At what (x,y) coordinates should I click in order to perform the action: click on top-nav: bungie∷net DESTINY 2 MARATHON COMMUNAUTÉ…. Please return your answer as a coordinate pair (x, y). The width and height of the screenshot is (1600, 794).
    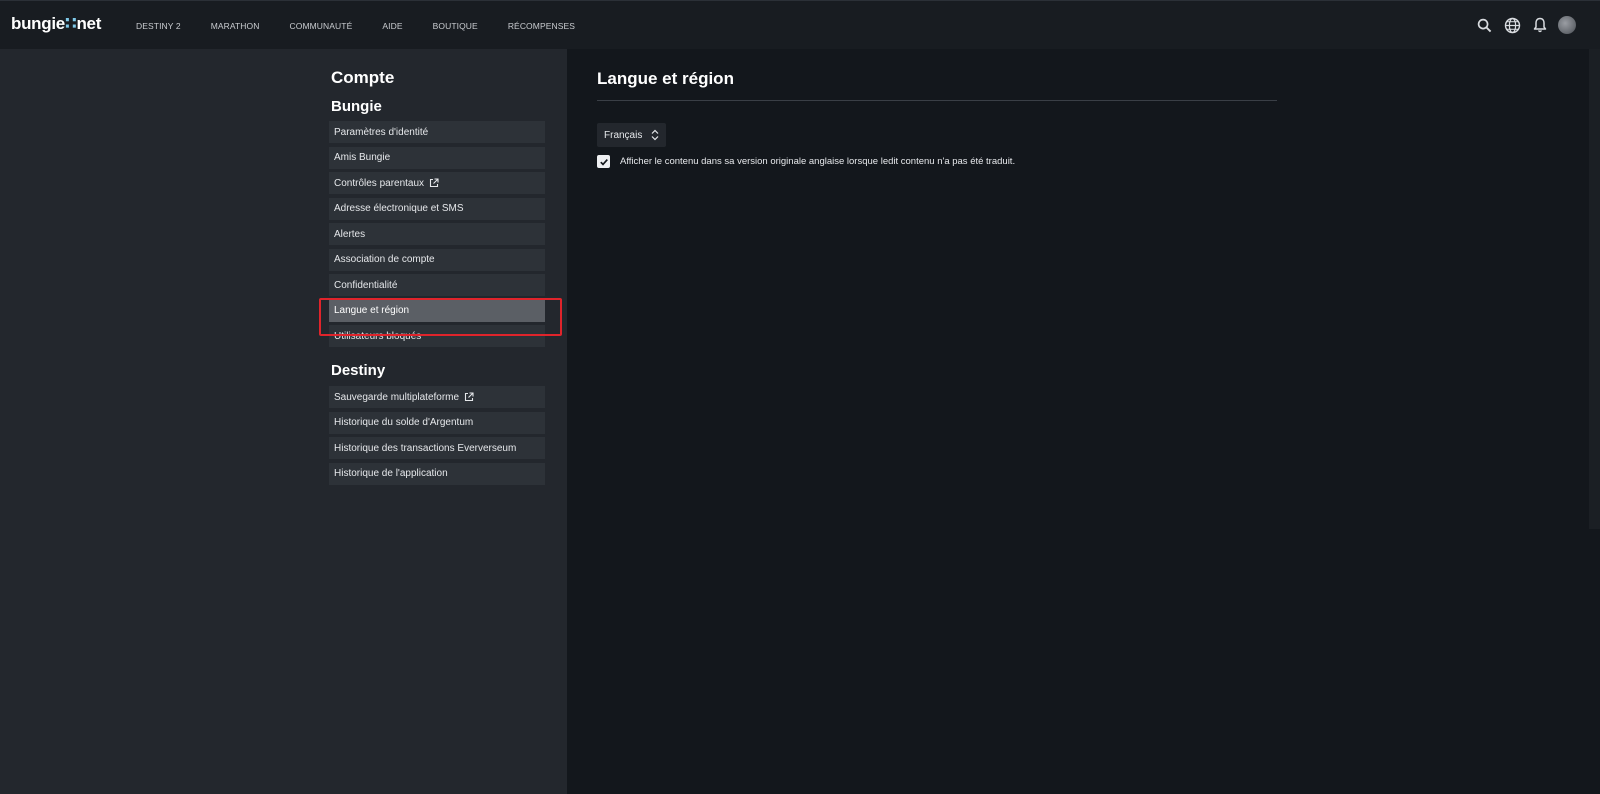
    Looking at the image, I should click on (800, 24).